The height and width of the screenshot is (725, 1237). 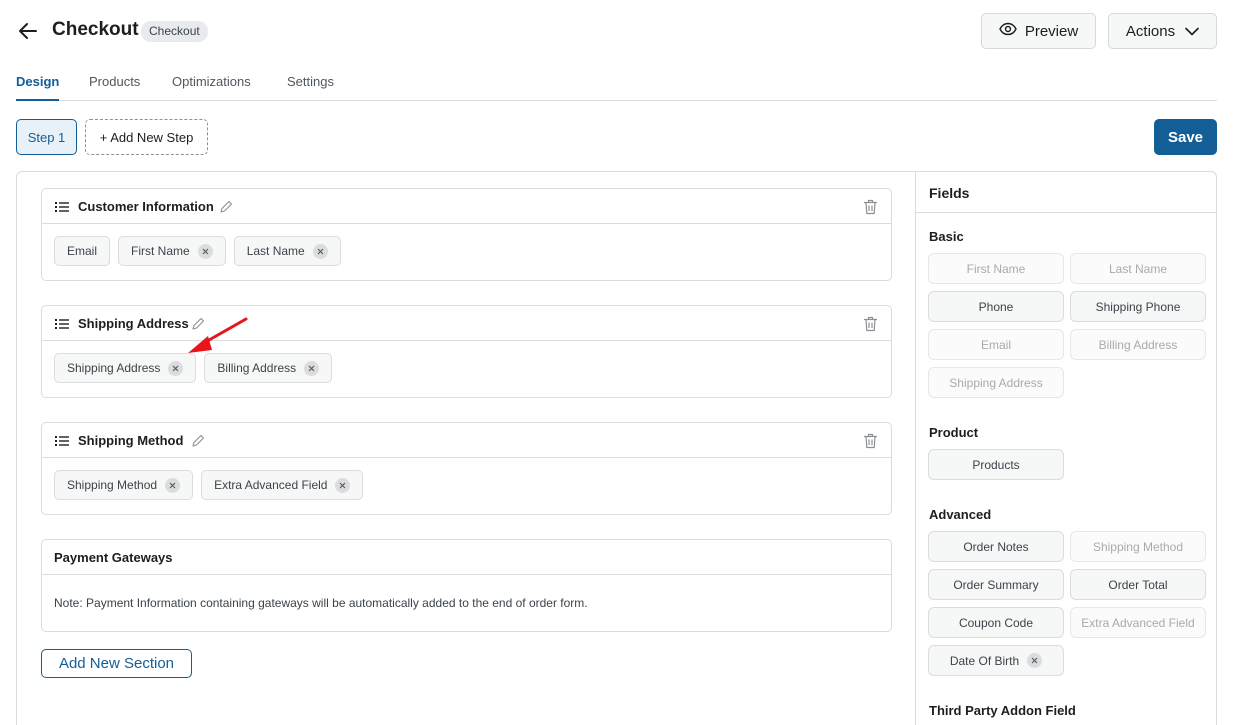 What do you see at coordinates (174, 31) in the screenshot?
I see `page-type-badge: Checkout` at bounding box center [174, 31].